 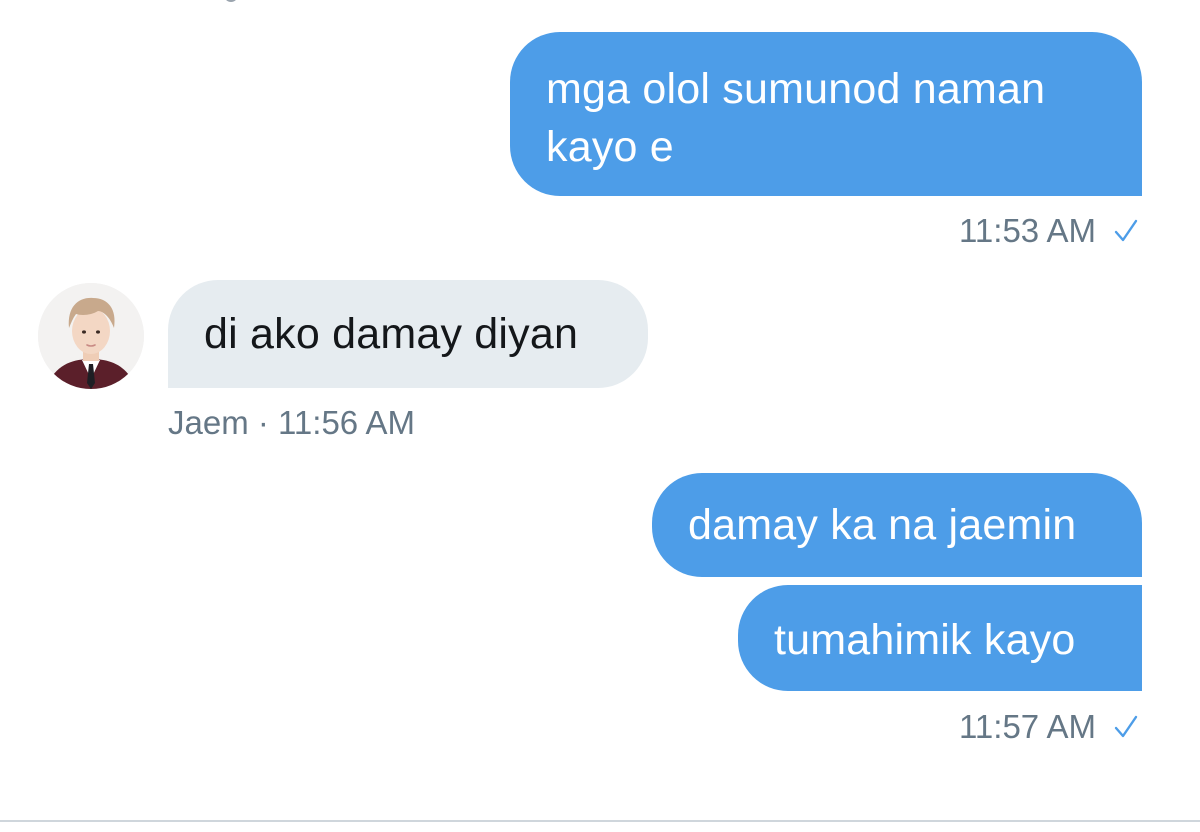 What do you see at coordinates (1027, 726) in the screenshot?
I see `message-timestamp: 11:57 AM` at bounding box center [1027, 726].